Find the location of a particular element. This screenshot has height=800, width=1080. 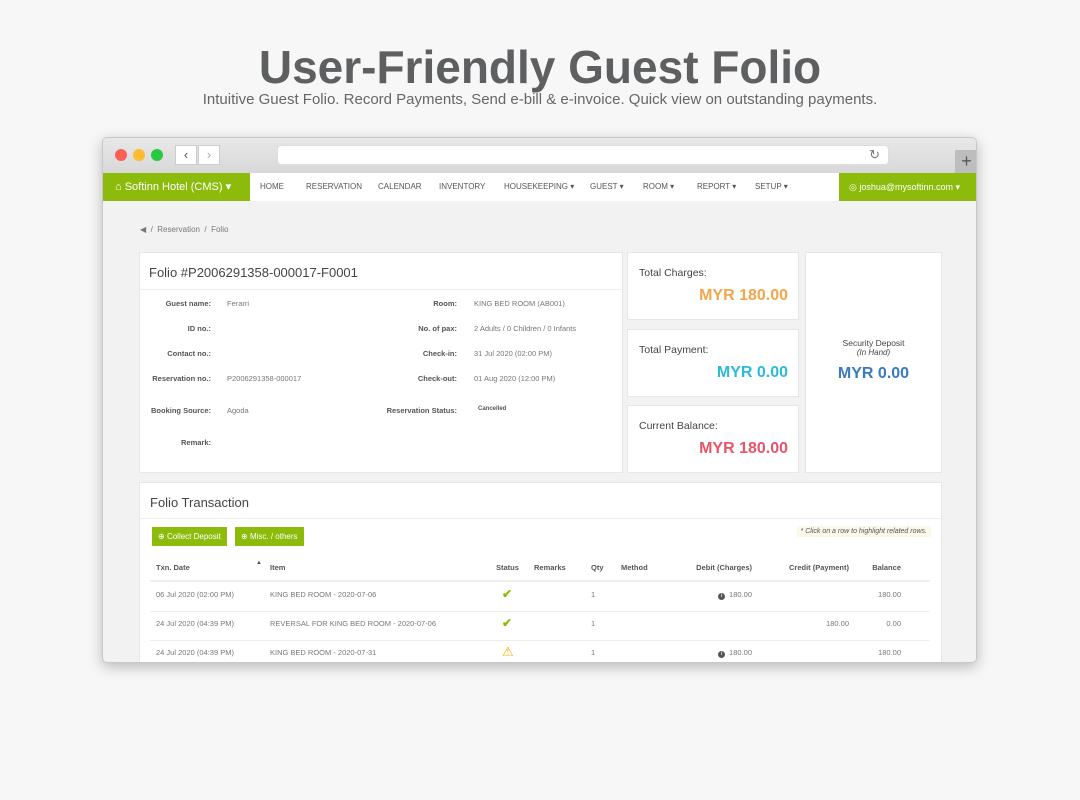

column-header: Qty is located at coordinates (597, 567).